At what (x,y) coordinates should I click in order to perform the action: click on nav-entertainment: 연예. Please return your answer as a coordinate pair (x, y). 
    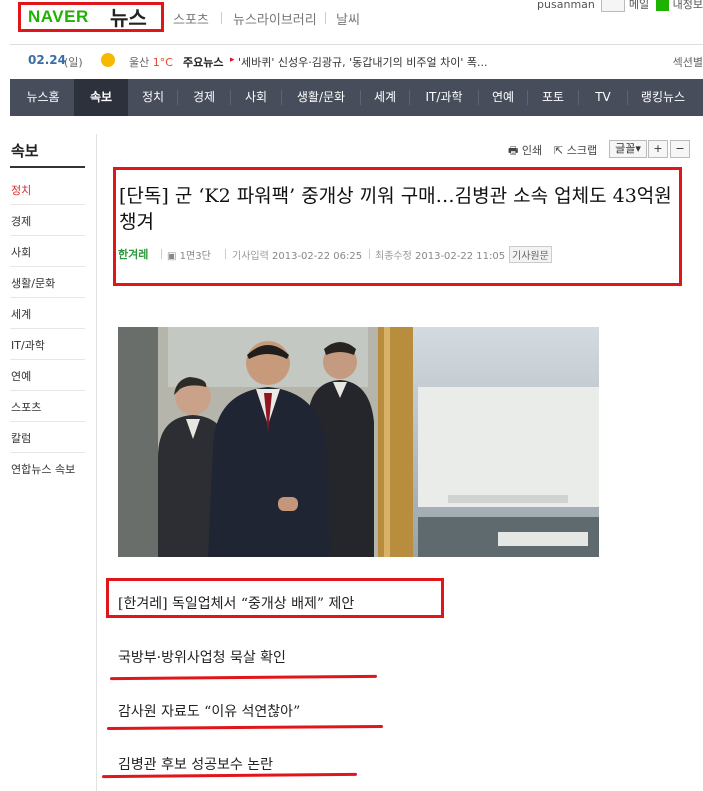
    Looking at the image, I should click on (503, 97).